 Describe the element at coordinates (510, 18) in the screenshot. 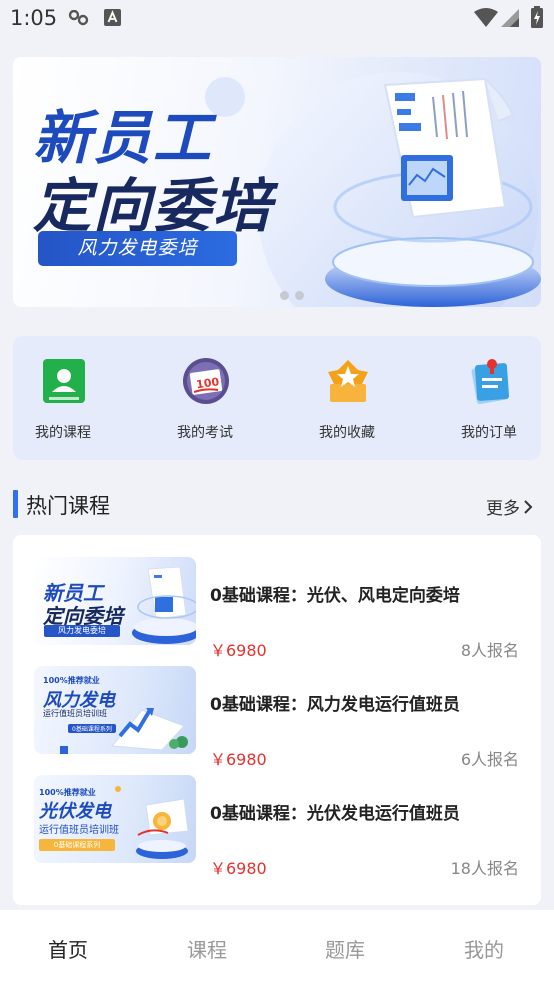

I see `signal-icon` at that location.